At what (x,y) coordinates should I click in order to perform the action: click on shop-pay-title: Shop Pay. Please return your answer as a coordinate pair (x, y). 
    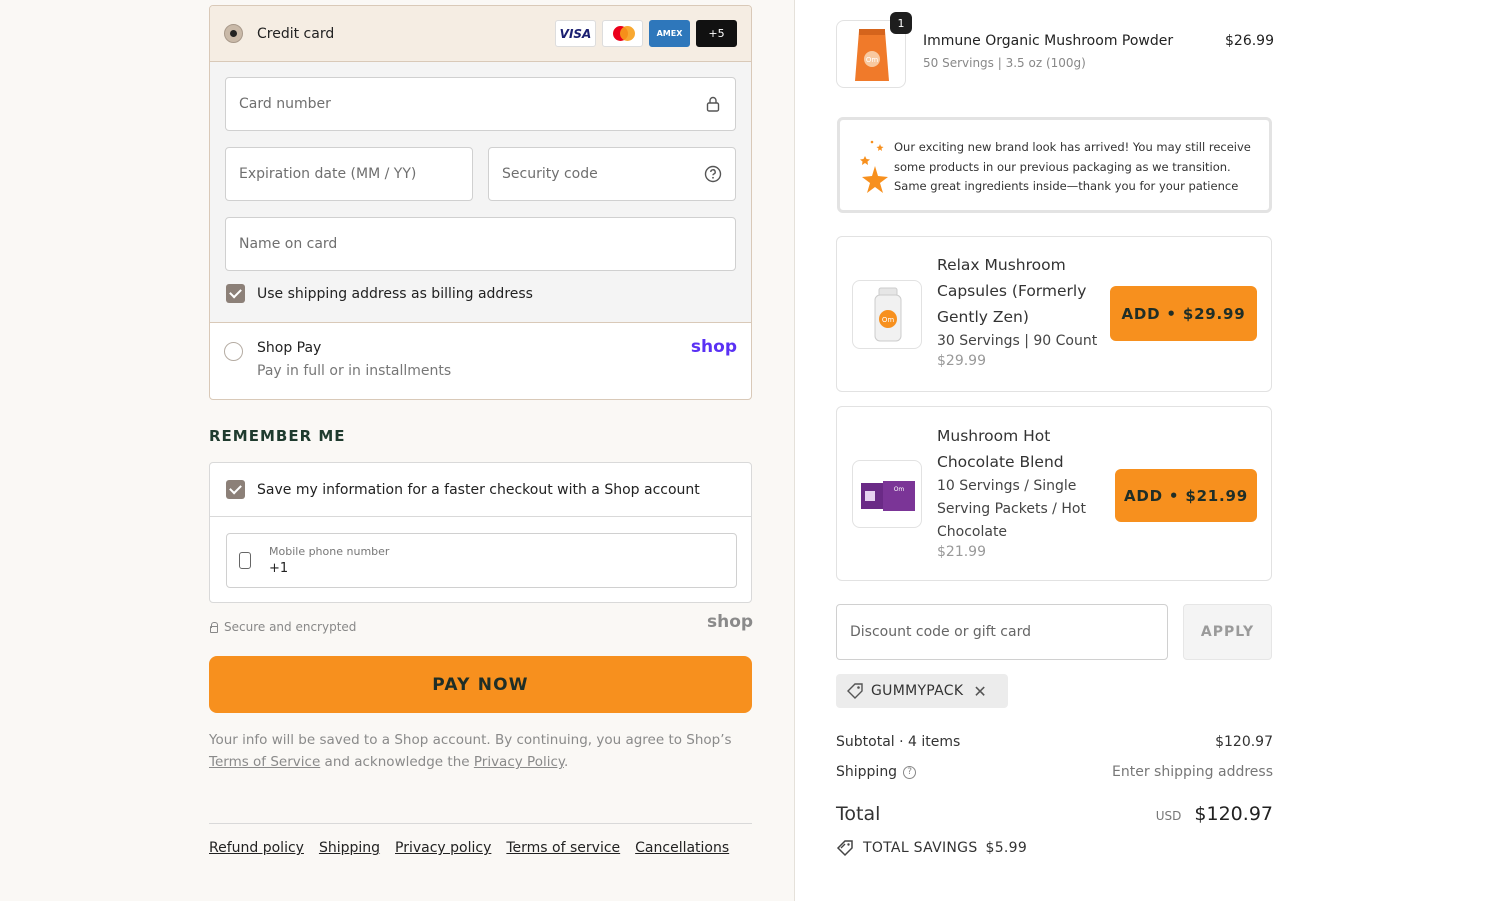
    Looking at the image, I should click on (289, 348).